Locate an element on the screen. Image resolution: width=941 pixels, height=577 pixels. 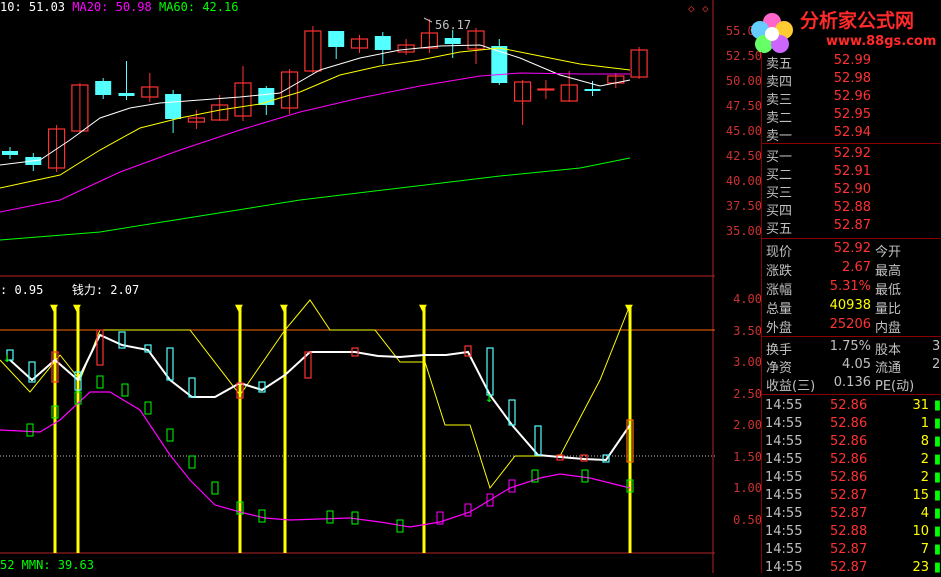
stat-label2: 最低 is located at coordinates (888, 290).